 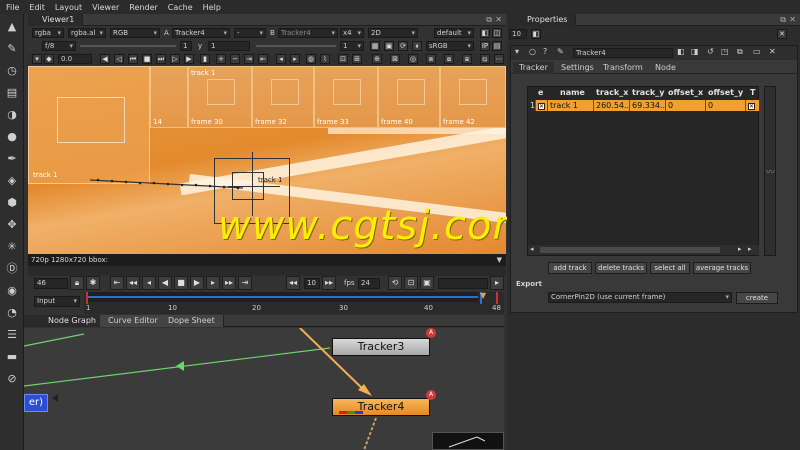 What do you see at coordinates (621, 268) in the screenshot?
I see `delete-tracks-button: delete tracks` at bounding box center [621, 268].